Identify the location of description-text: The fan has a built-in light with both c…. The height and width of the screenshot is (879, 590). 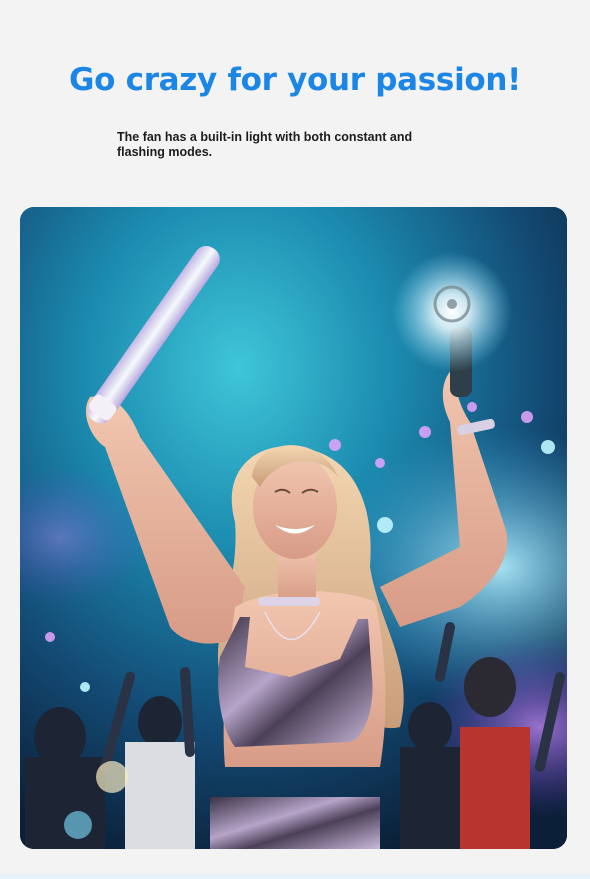
(265, 144).